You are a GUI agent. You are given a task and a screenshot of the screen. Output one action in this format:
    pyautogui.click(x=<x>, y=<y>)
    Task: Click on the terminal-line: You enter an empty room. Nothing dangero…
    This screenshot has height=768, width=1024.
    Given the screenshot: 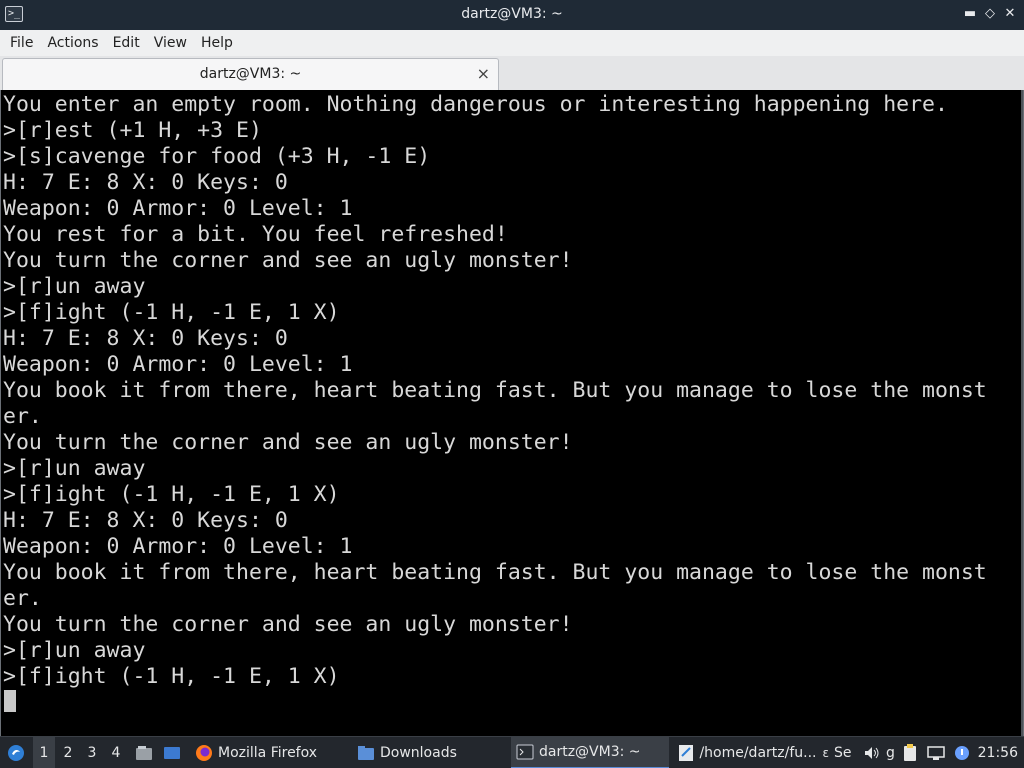 What is the action you would take?
    pyautogui.click(x=475, y=104)
    